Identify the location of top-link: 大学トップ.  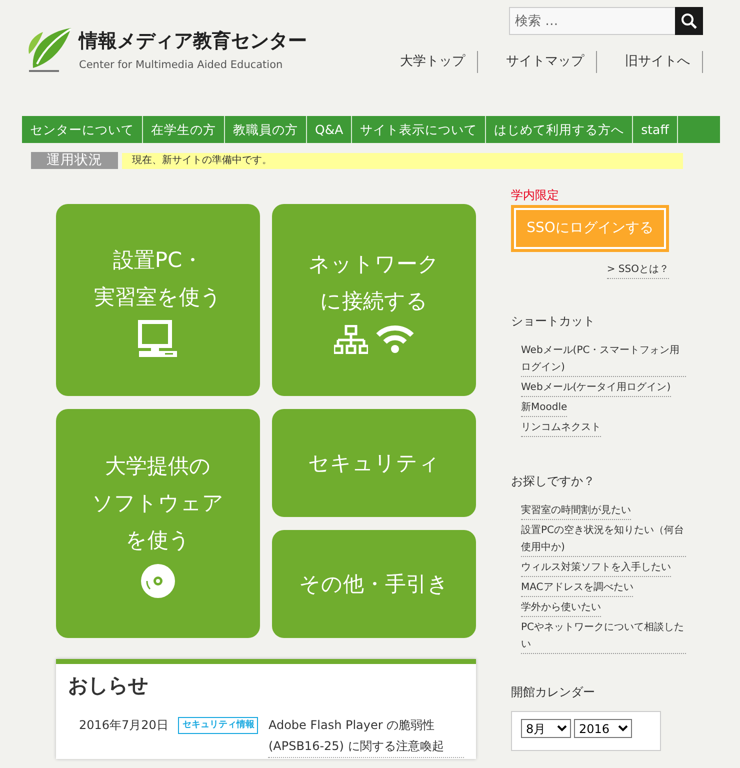
(439, 62).